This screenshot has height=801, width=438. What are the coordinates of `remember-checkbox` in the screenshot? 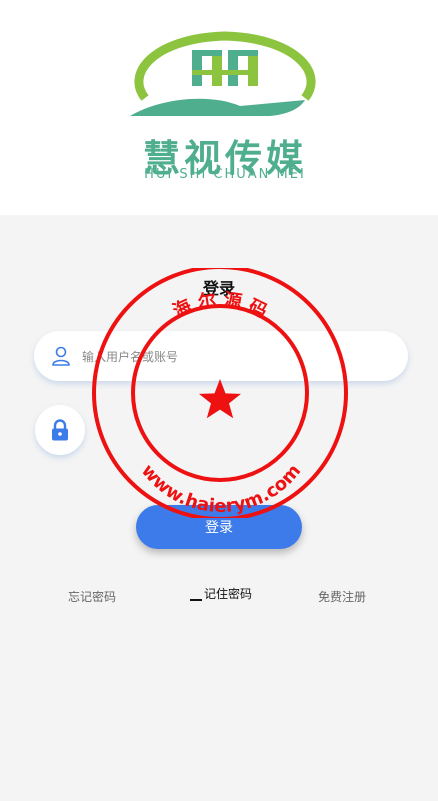 It's located at (196, 600).